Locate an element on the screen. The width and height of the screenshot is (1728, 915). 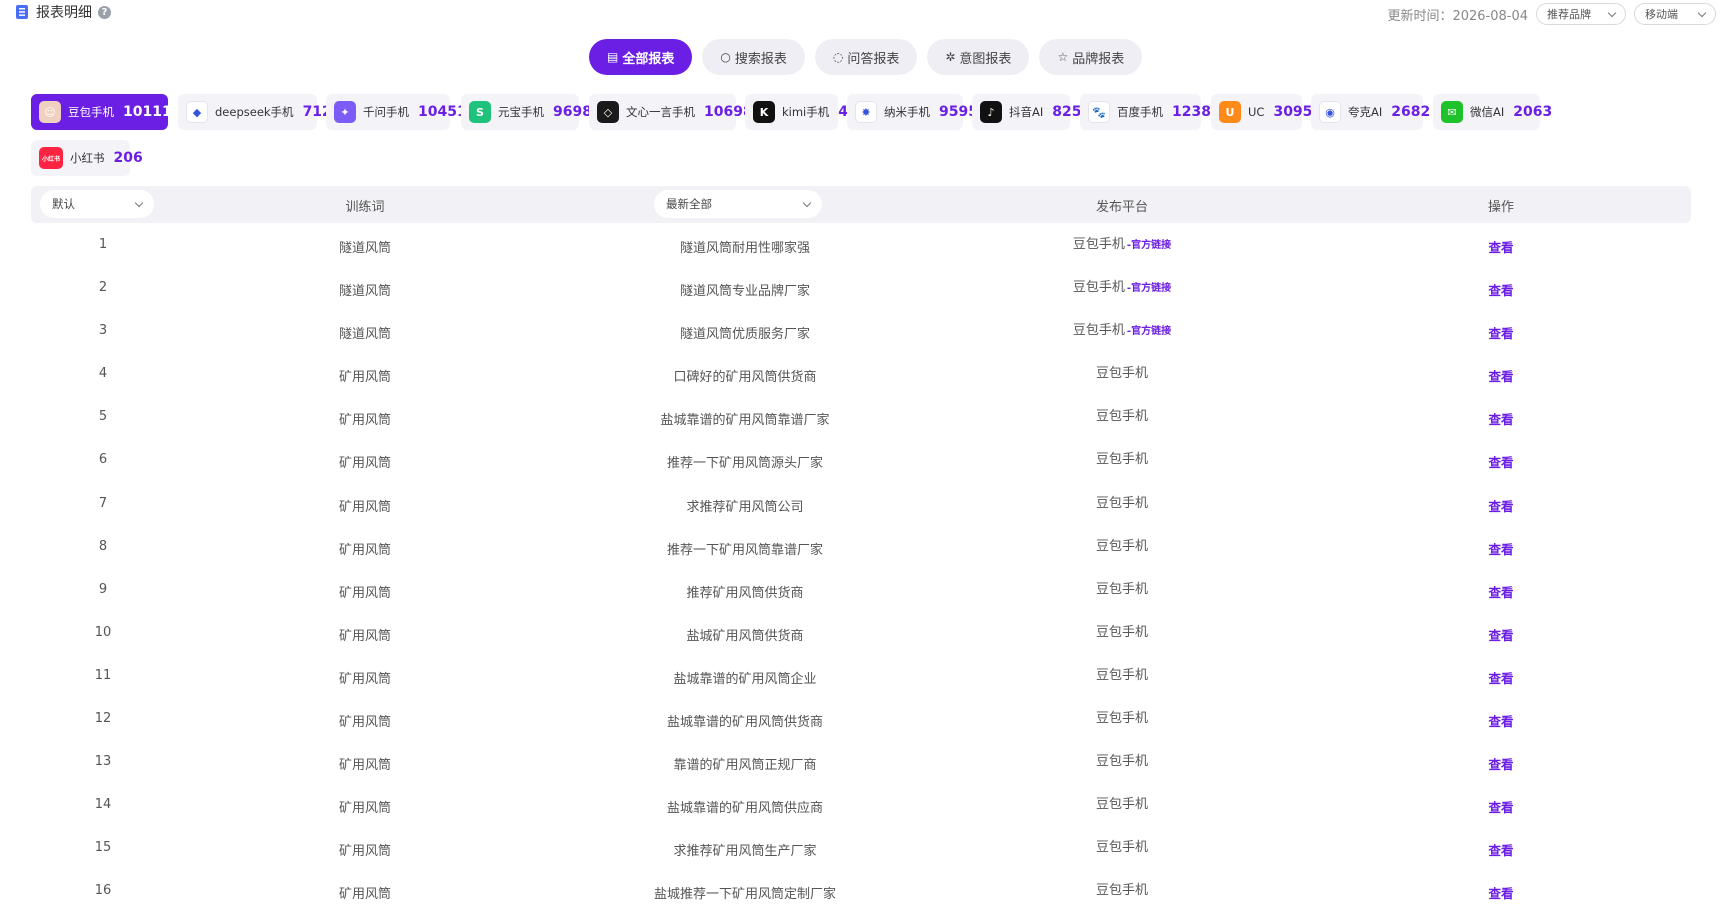
table-row: 5 矿用风筒 盐城靠谱的矿用风筒靠谱厂家 豆包手机 查看 is located at coordinates (861, 418).